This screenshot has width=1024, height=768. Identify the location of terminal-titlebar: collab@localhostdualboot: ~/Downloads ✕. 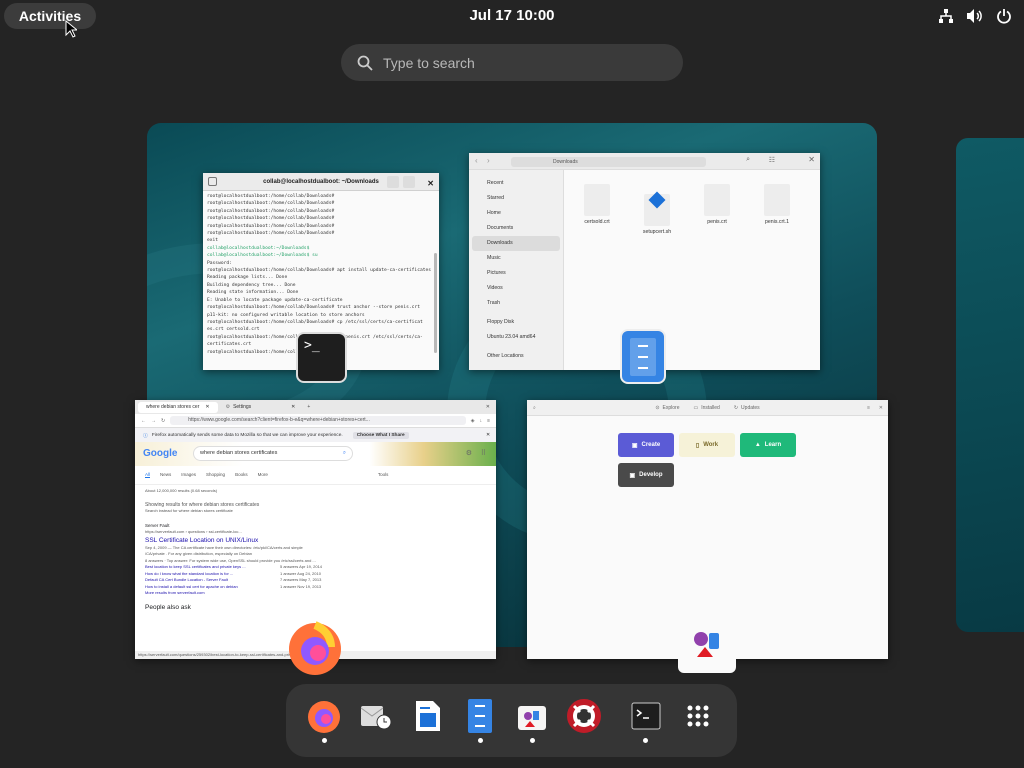
(321, 182).